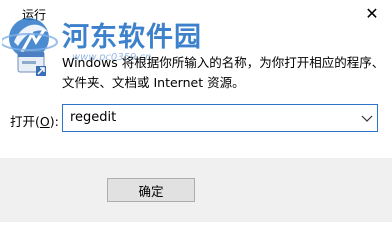 The height and width of the screenshot is (240, 392). What do you see at coordinates (153, 82) in the screenshot?
I see `description-line-2: 文件夹、文档或 Internet 资源。` at bounding box center [153, 82].